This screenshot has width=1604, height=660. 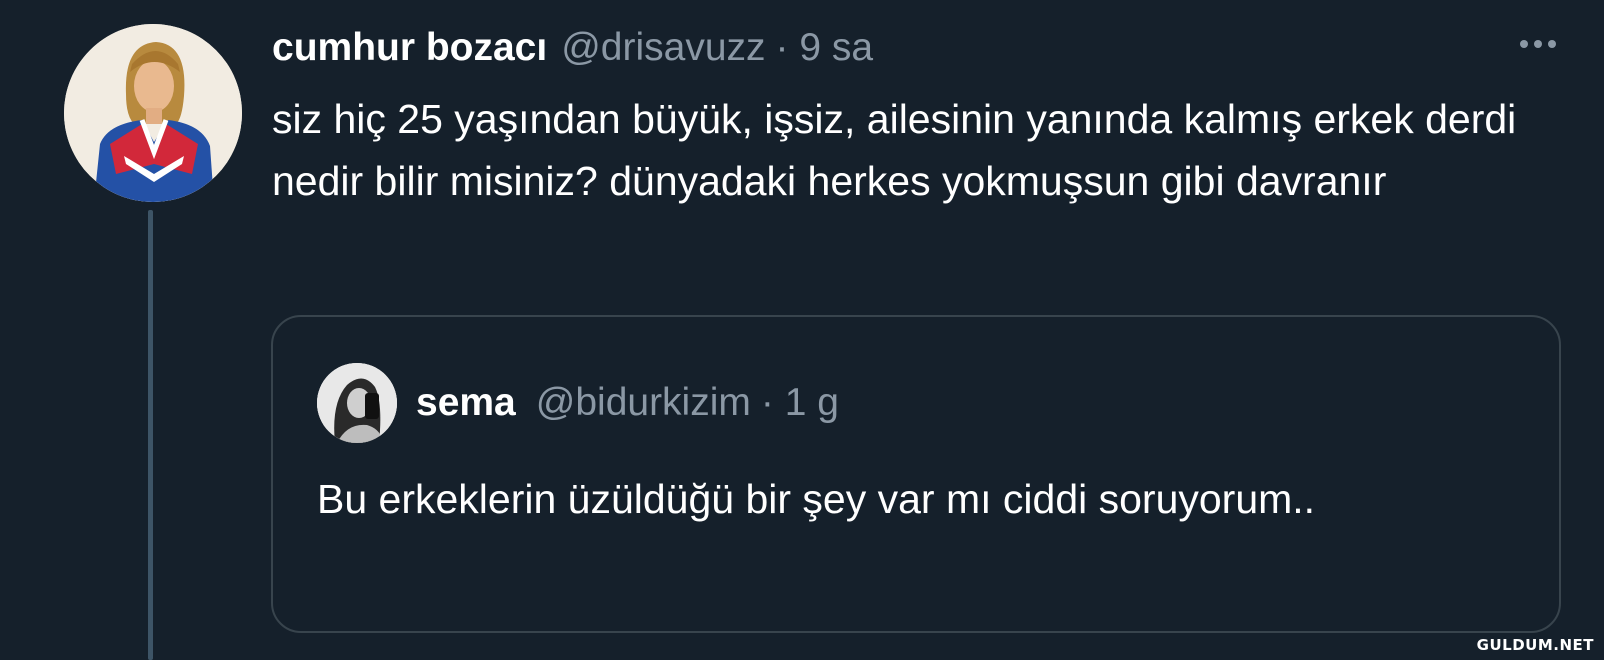 I want to click on quoted-tweet-time: · 1 g, so click(x=800, y=403).